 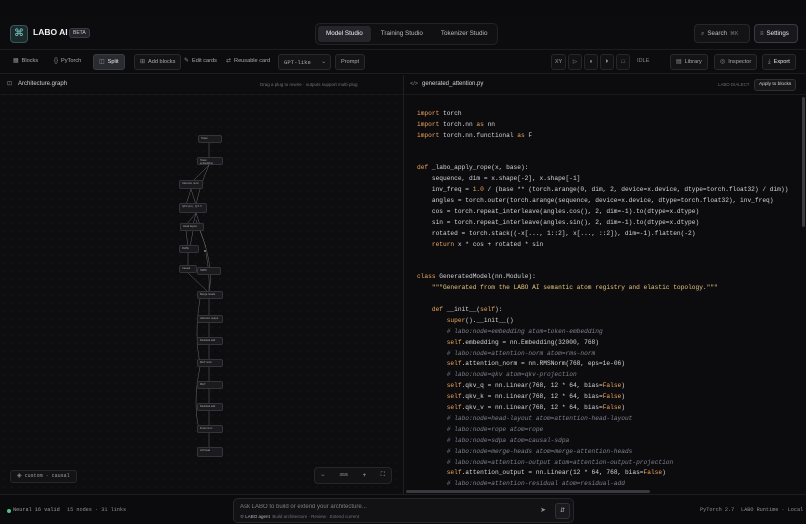 What do you see at coordinates (693, 62) in the screenshot?
I see `library-label: Library` at bounding box center [693, 62].